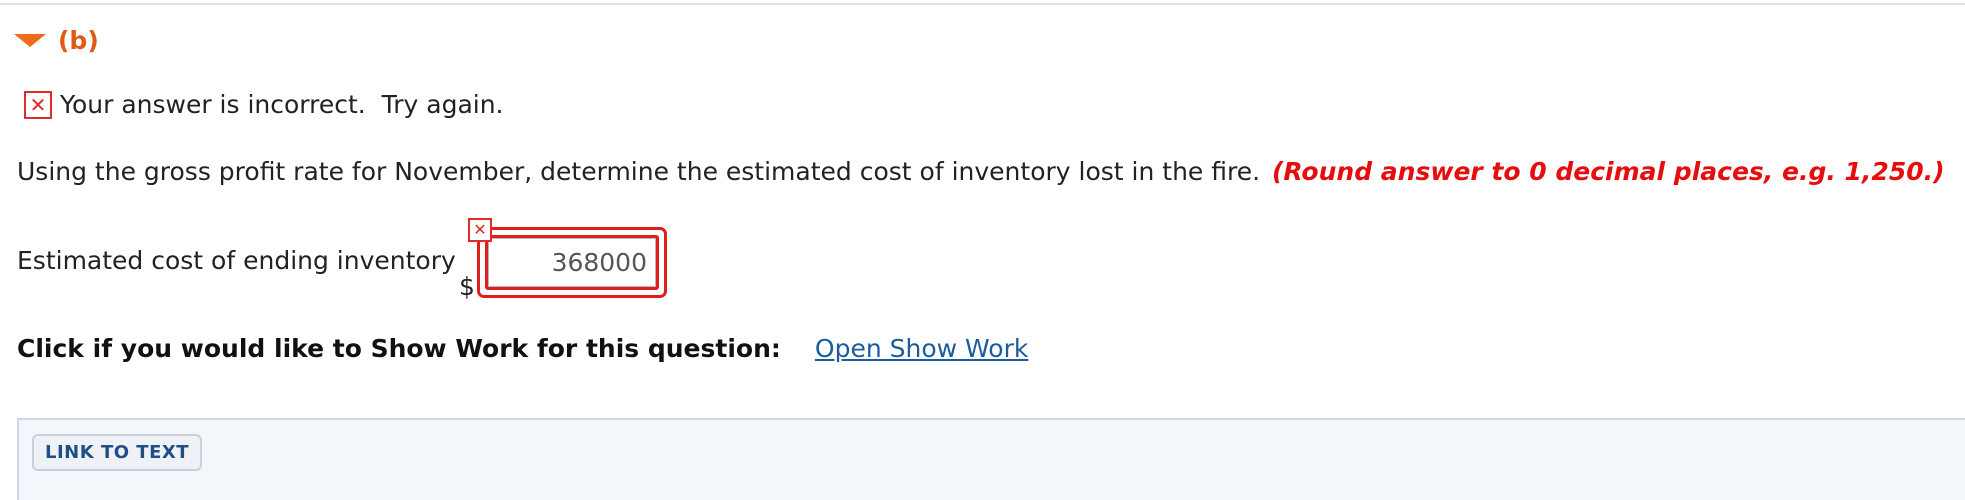 The width and height of the screenshot is (1965, 500). I want to click on estimated-cost-input, so click(572, 262).